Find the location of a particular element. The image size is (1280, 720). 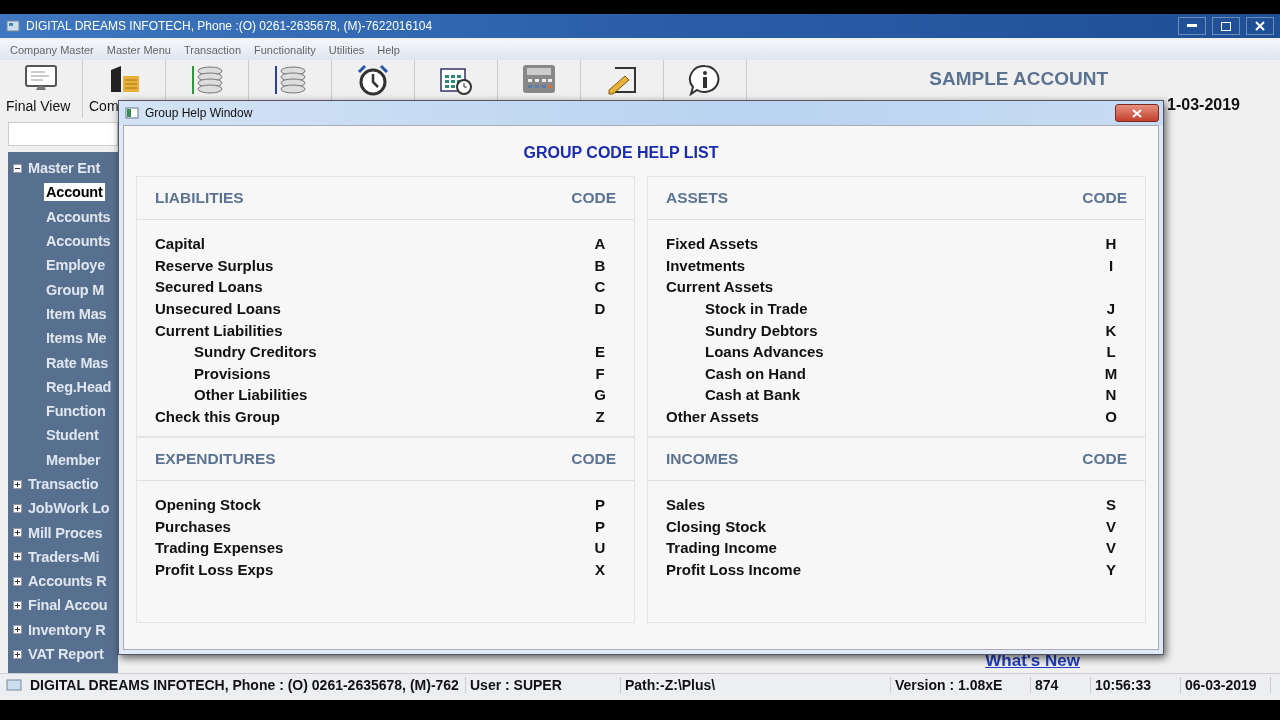

group-name: Current Liabilities is located at coordinates (219, 330).